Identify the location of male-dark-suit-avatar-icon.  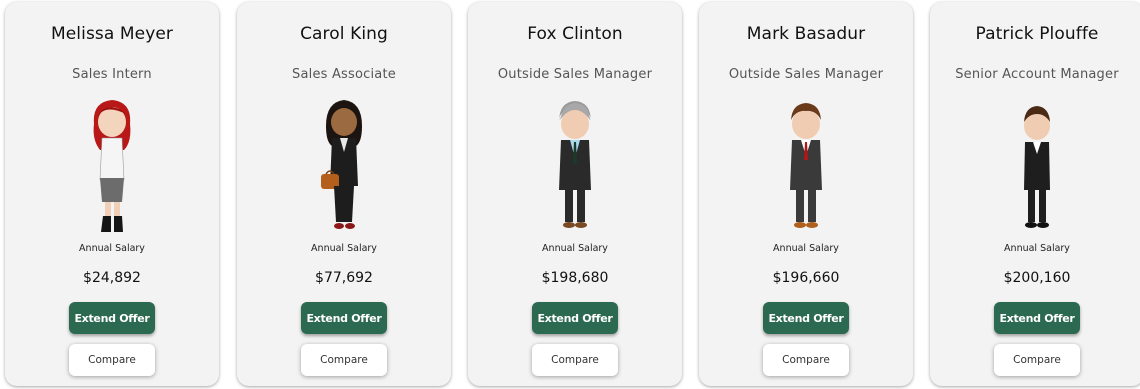
(1037, 167).